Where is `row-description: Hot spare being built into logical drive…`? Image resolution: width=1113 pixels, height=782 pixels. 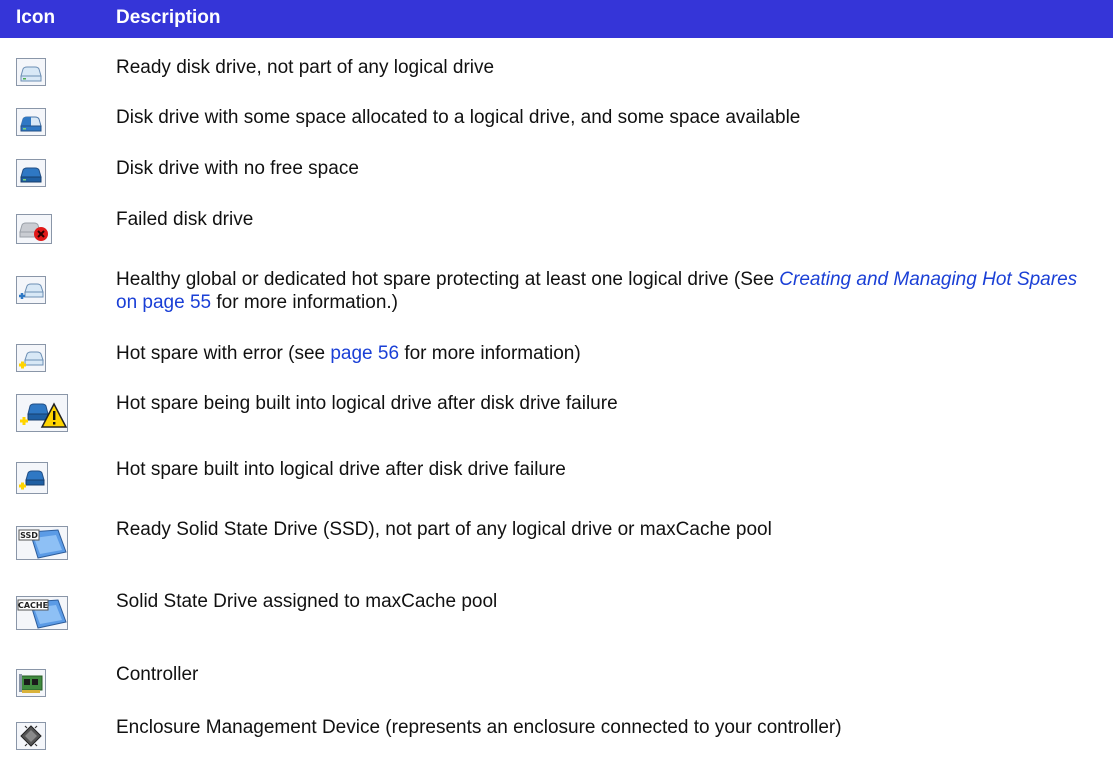
row-description: Hot spare being built into logical drive… is located at coordinates (367, 403).